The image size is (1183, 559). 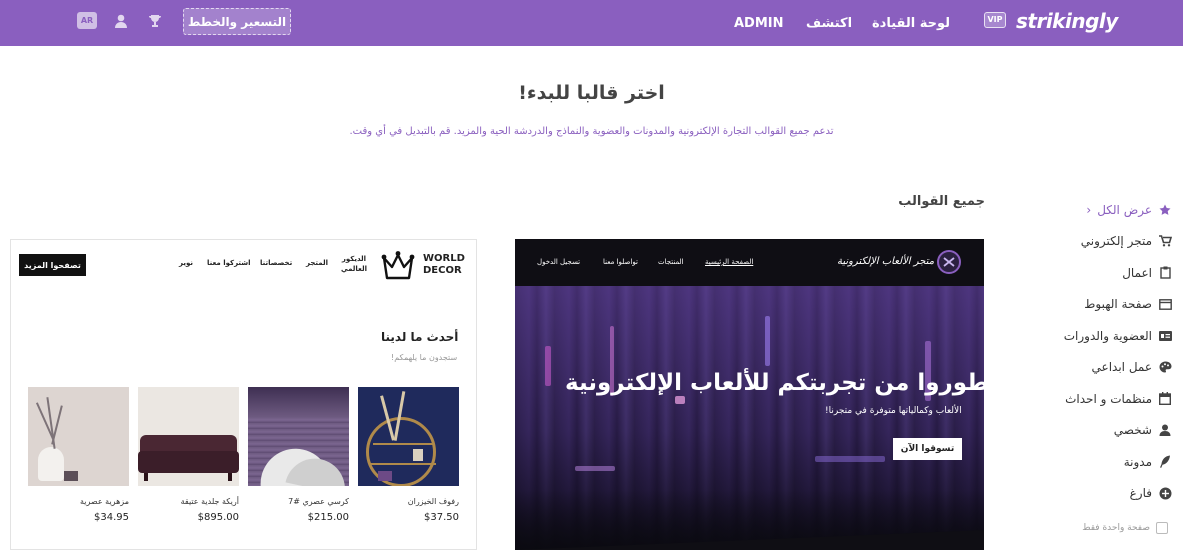 What do you see at coordinates (1165, 430) in the screenshot?
I see `person-icon` at bounding box center [1165, 430].